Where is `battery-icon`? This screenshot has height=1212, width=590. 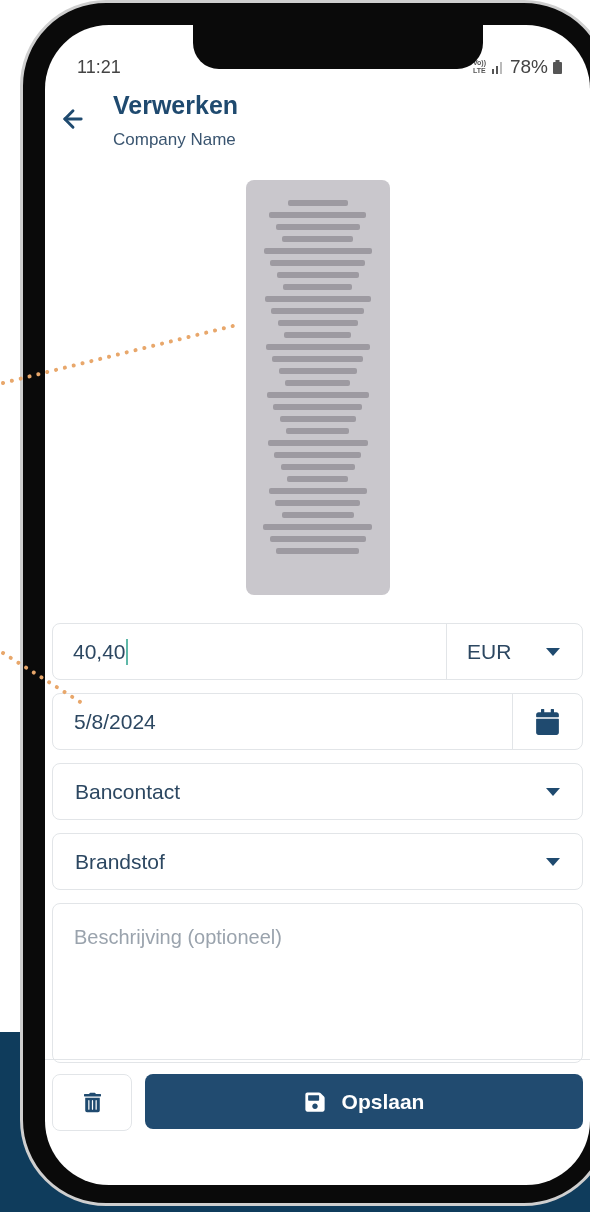
battery-icon is located at coordinates (557, 67).